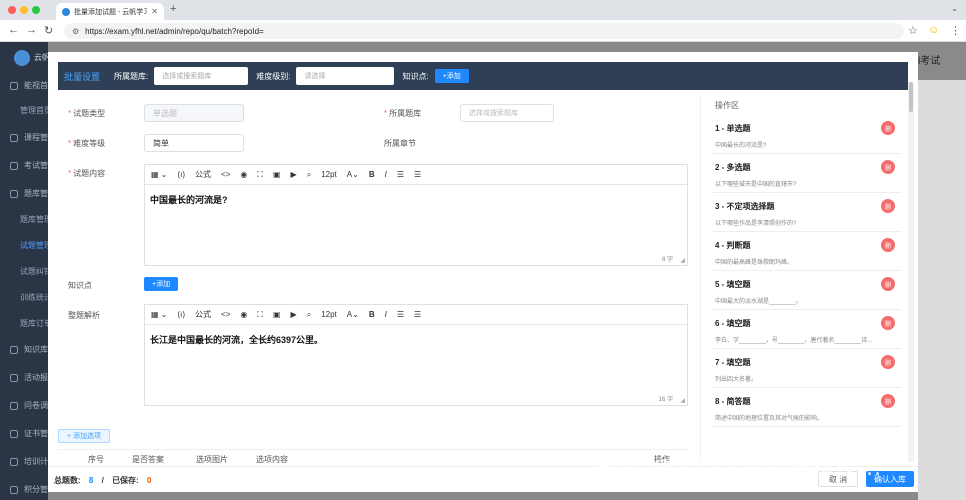  Describe the element at coordinates (954, 8) in the screenshot. I see `tab-list-icon: ⌄` at that location.